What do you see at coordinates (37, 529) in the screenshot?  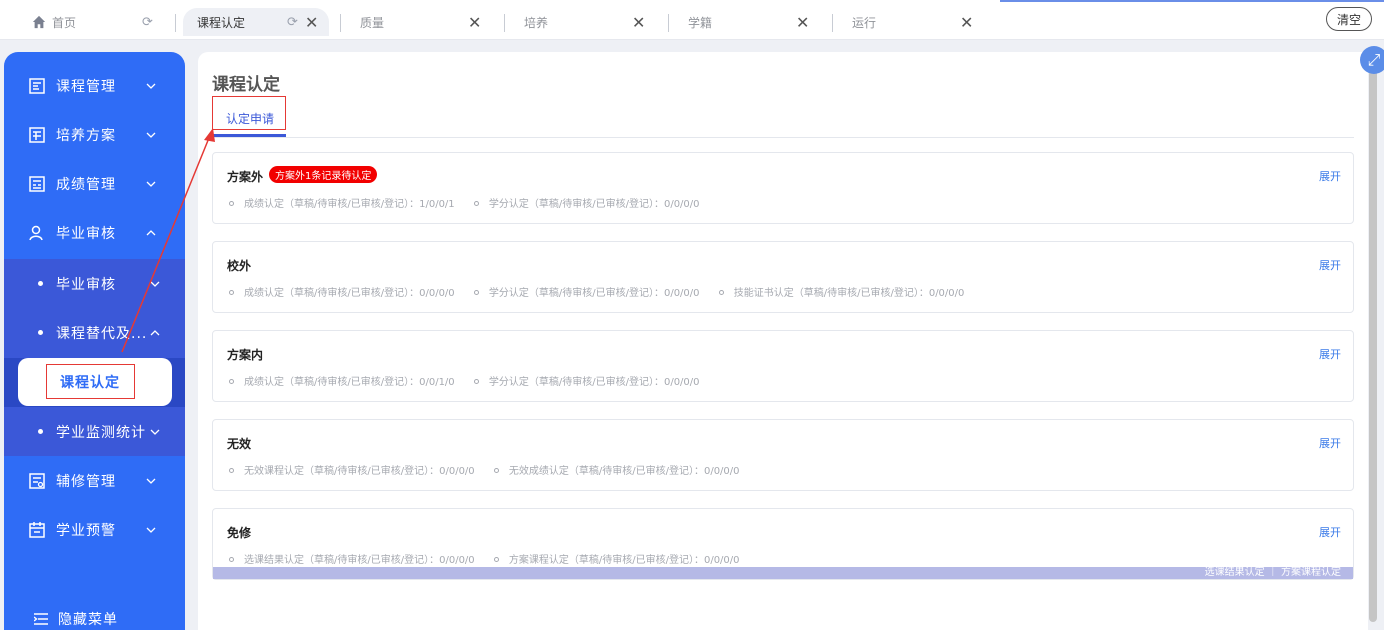 I see `calendar-icon` at bounding box center [37, 529].